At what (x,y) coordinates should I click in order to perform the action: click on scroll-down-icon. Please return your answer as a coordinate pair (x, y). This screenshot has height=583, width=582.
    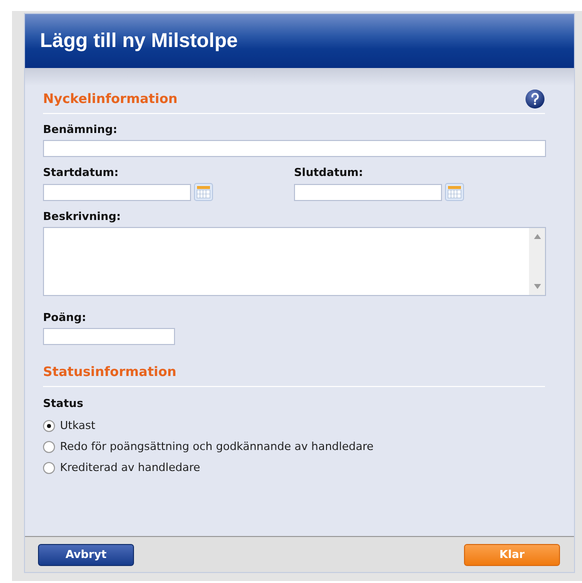
    Looking at the image, I should click on (537, 286).